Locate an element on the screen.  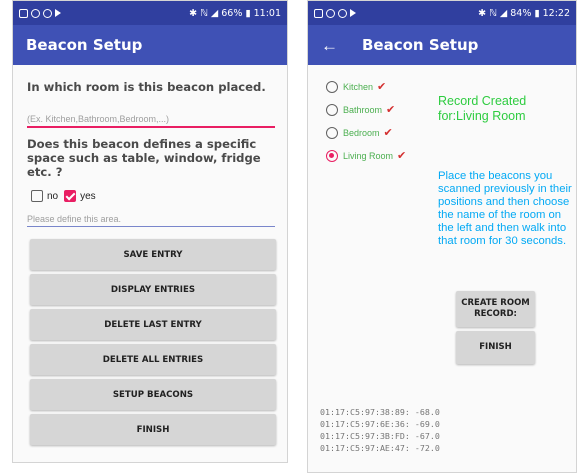
display-entries-button: DISPLAY ENTRIES is located at coordinates (153, 289).